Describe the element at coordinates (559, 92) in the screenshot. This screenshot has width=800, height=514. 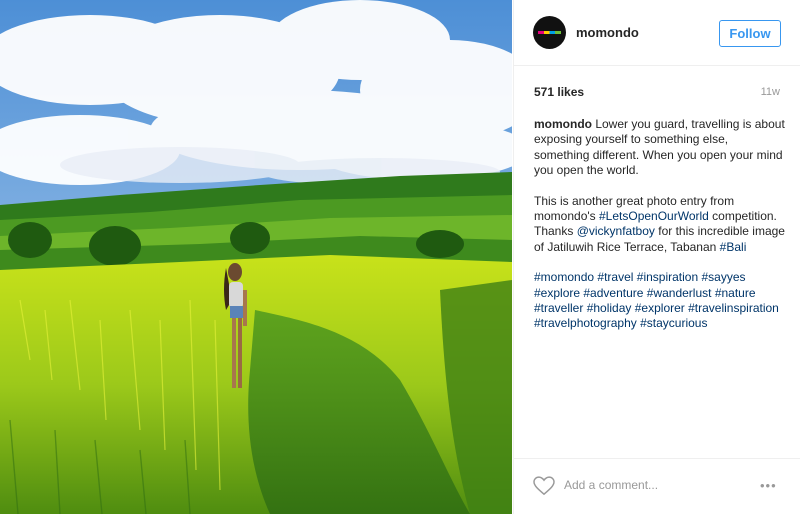
I see `likes-count: 571 likes` at that location.